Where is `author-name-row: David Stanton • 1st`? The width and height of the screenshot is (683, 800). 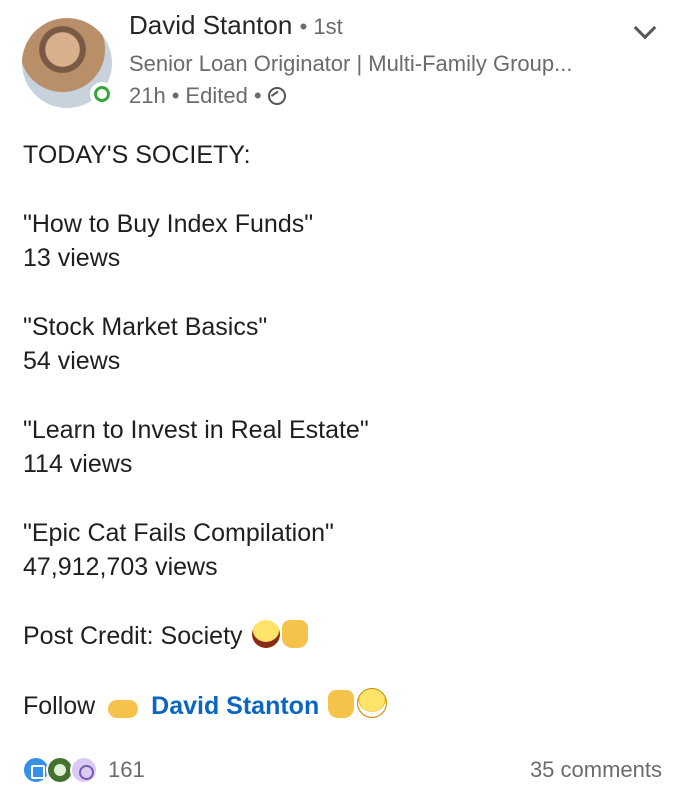 author-name-row: David Stanton • 1st is located at coordinates (236, 25).